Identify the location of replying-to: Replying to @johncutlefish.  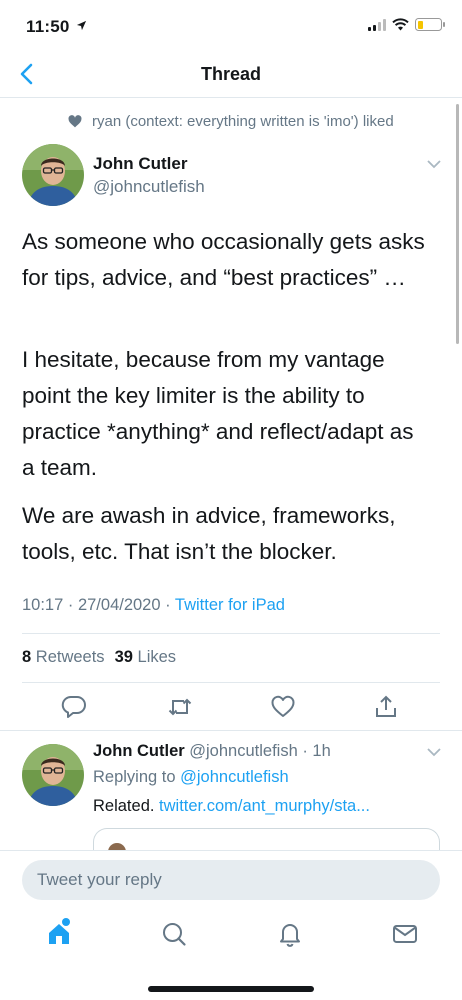
(191, 777).